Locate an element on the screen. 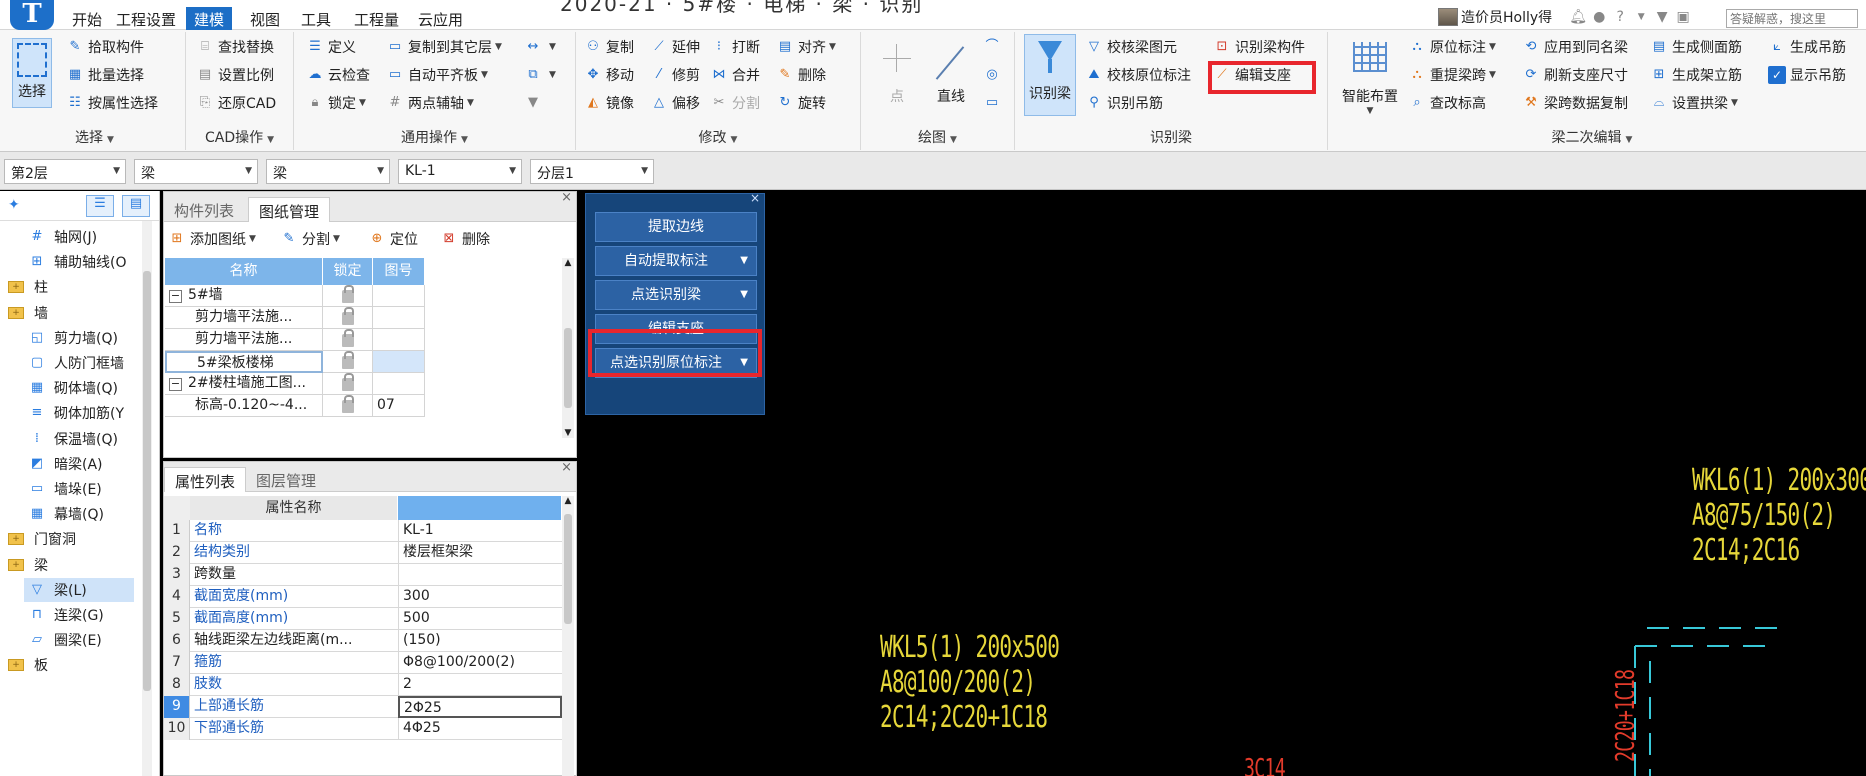 This screenshot has width=1866, height=776. tree-item: ⁞ 保温墙(Q) is located at coordinates (73, 439).